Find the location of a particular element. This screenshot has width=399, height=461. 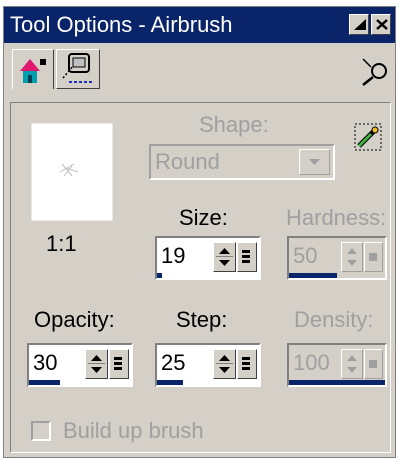

density-spin-button is located at coordinates (352, 364).